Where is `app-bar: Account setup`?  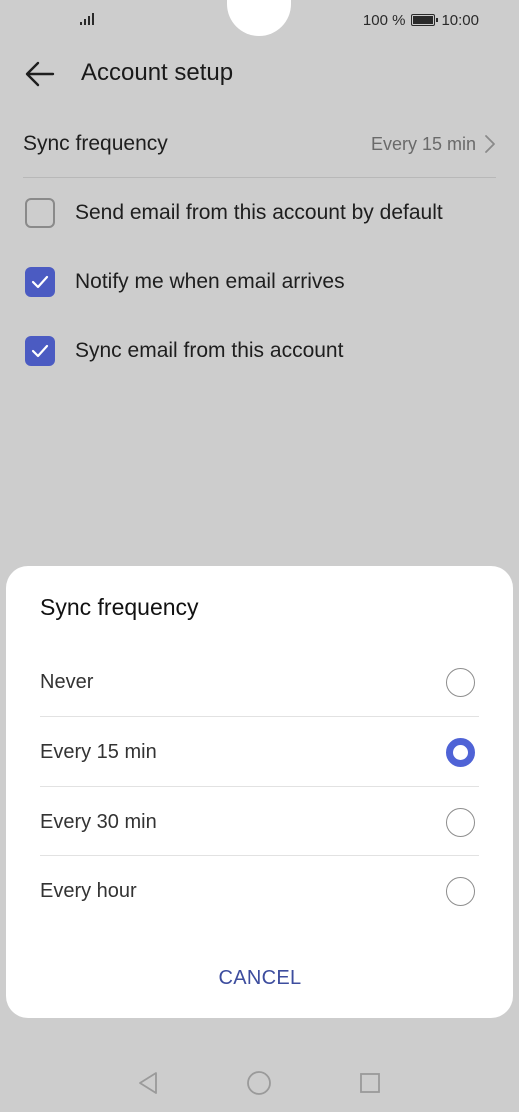 app-bar: Account setup is located at coordinates (259, 74).